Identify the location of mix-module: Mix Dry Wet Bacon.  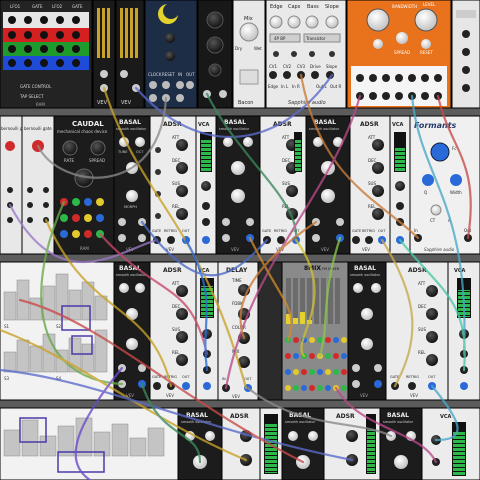
(249, 54).